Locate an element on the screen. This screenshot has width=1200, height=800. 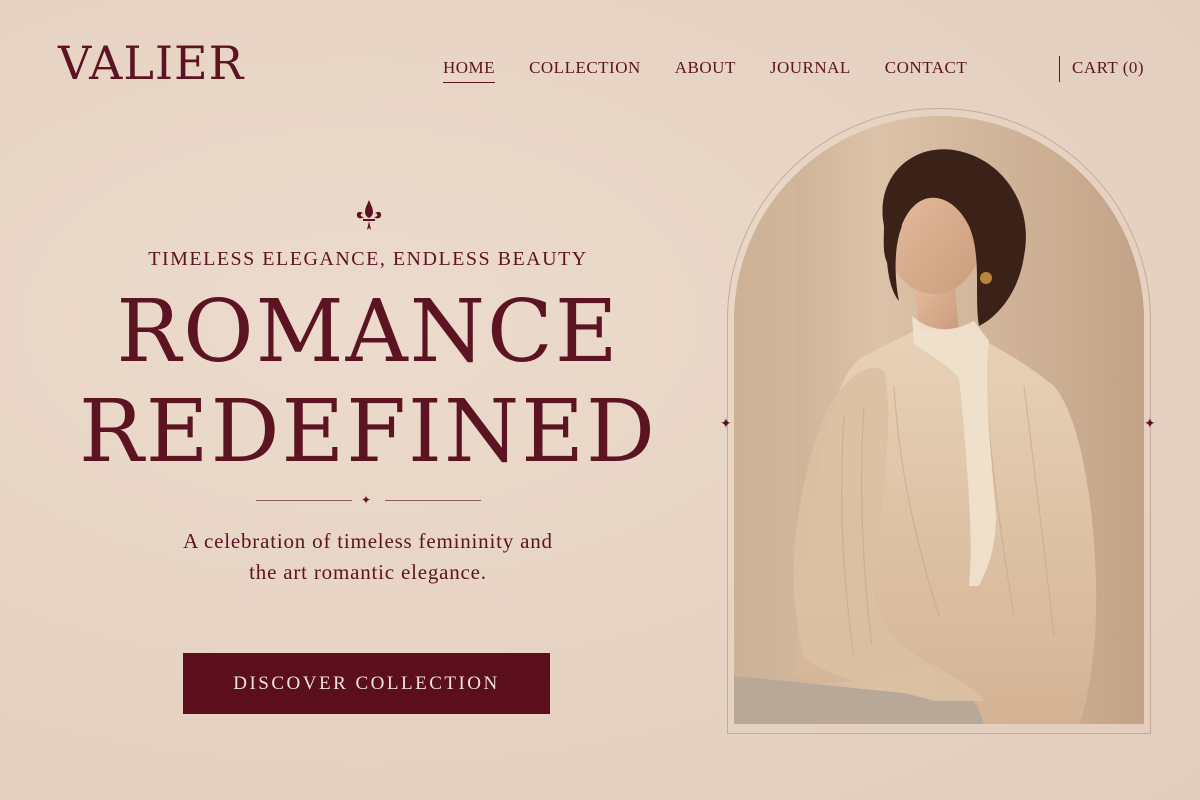
divider-line-right is located at coordinates (433, 500).